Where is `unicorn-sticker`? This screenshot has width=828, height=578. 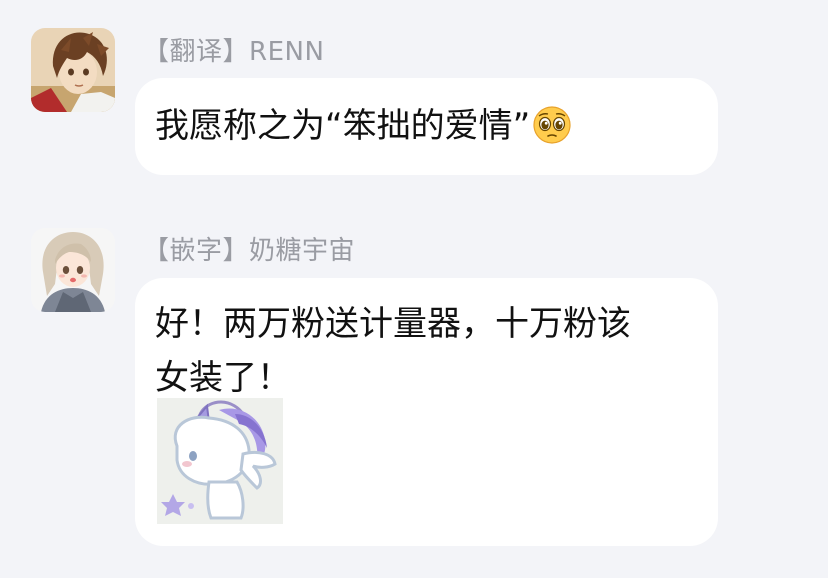 unicorn-sticker is located at coordinates (220, 461).